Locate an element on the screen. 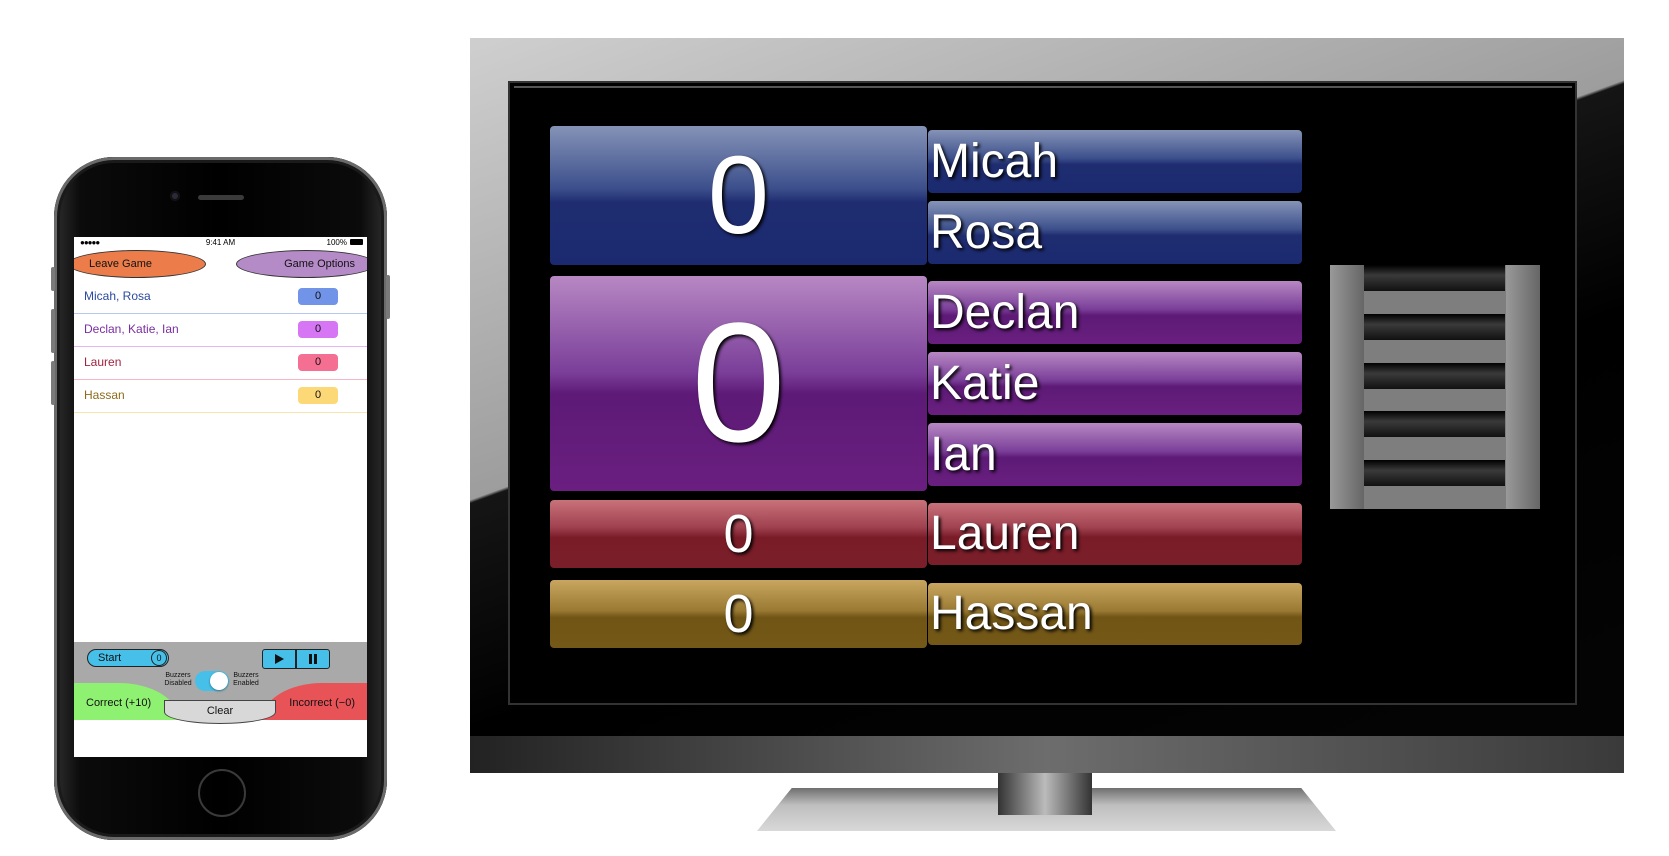 This screenshot has width=1669, height=856. correct-label: Correct (+10) is located at coordinates (119, 703).